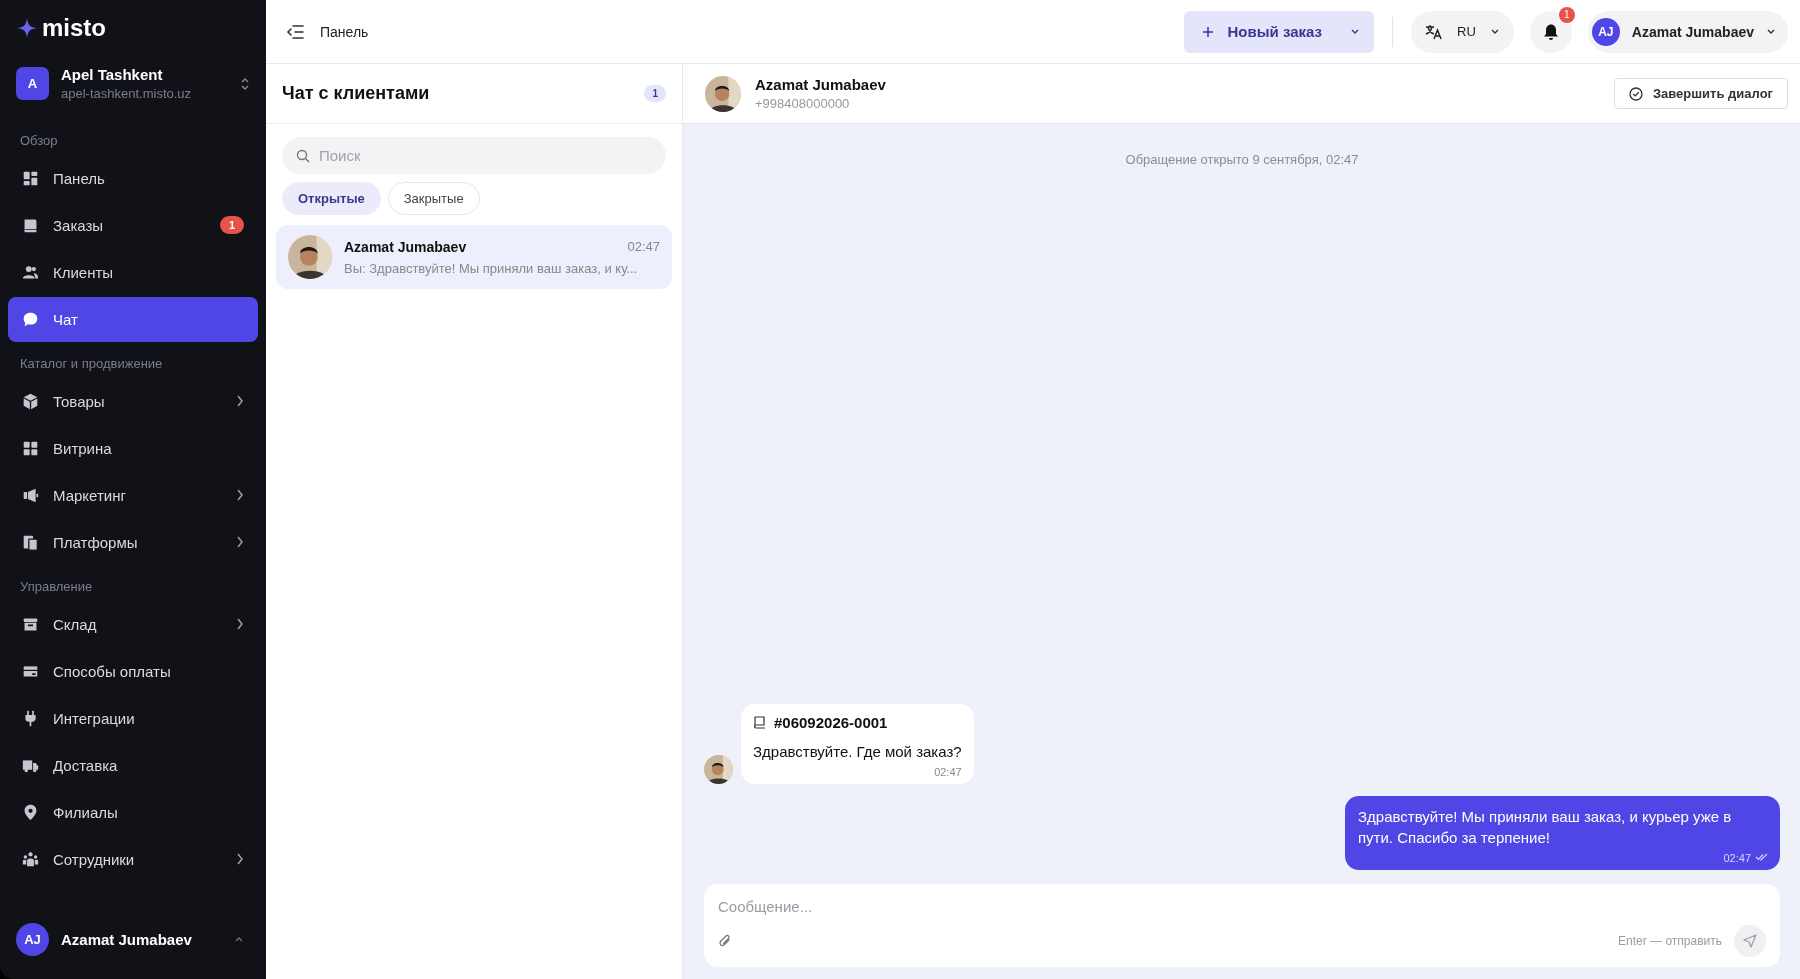 This screenshot has width=1800, height=979. I want to click on nav-item: Товары, so click(133, 401).